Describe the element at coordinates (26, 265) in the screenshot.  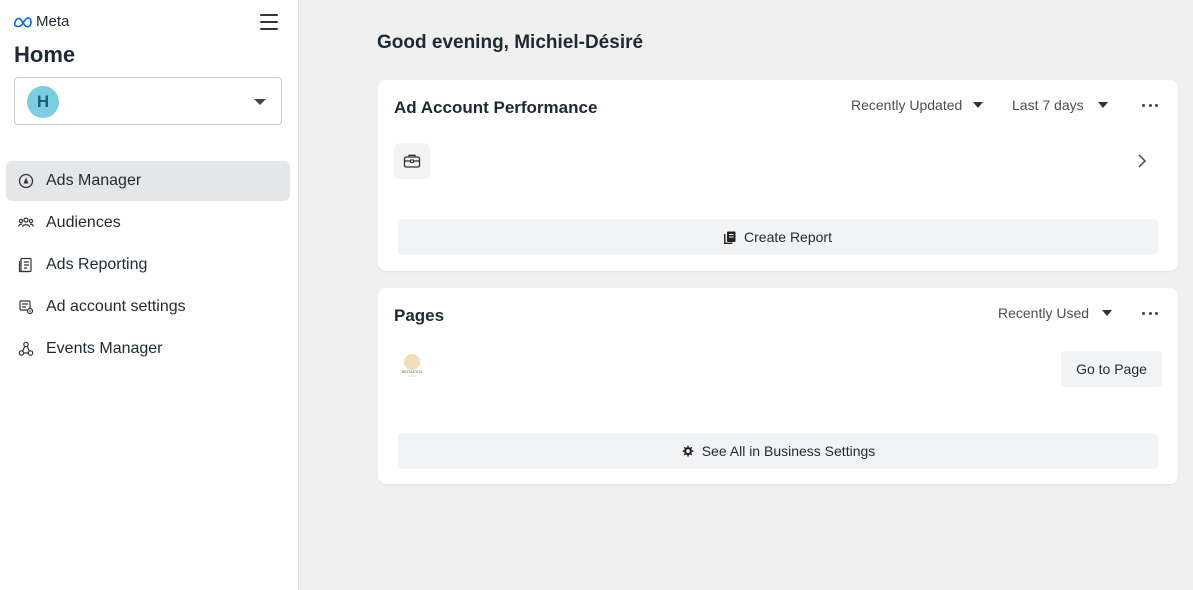
I see `ads-reporting-icon` at that location.